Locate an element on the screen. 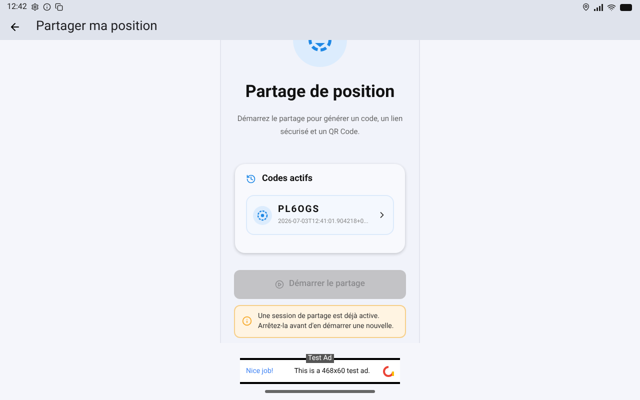 The height and width of the screenshot is (400, 640). back-button is located at coordinates (15, 27).